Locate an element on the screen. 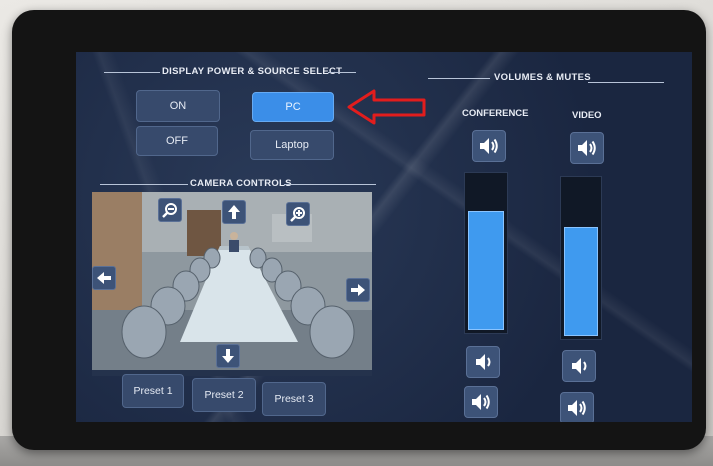 The image size is (713, 466). volume-section-rule-right is located at coordinates (626, 82).